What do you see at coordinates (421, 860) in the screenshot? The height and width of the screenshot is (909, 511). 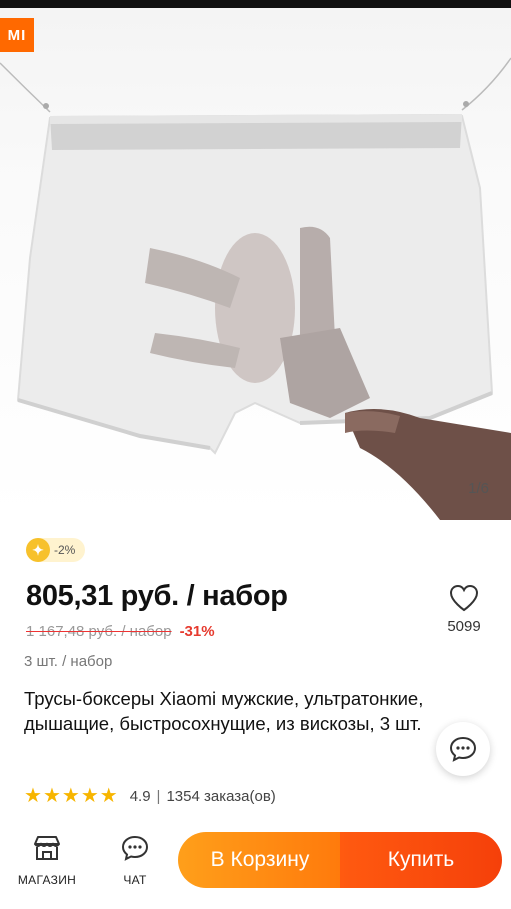 I see `buy-now-button: Купить` at bounding box center [421, 860].